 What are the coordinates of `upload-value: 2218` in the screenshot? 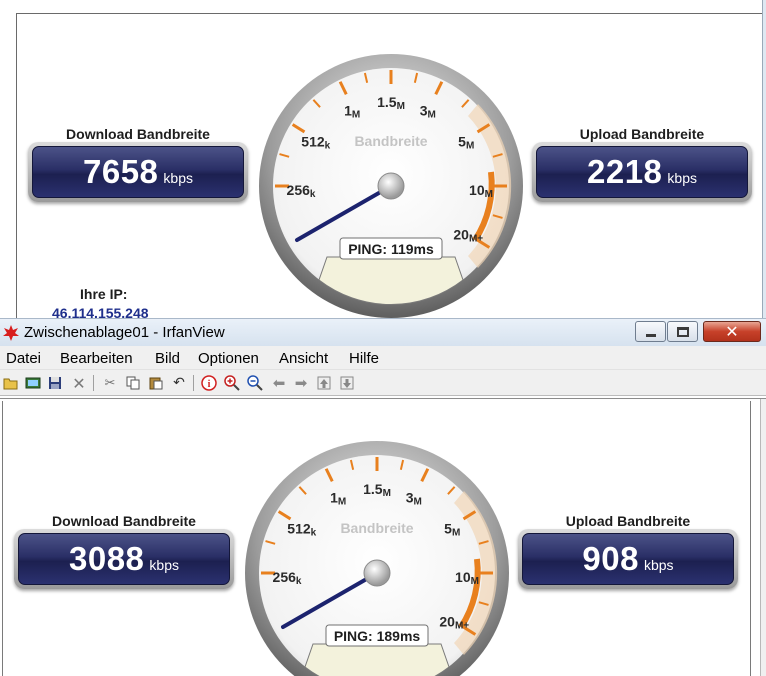 It's located at (625, 171).